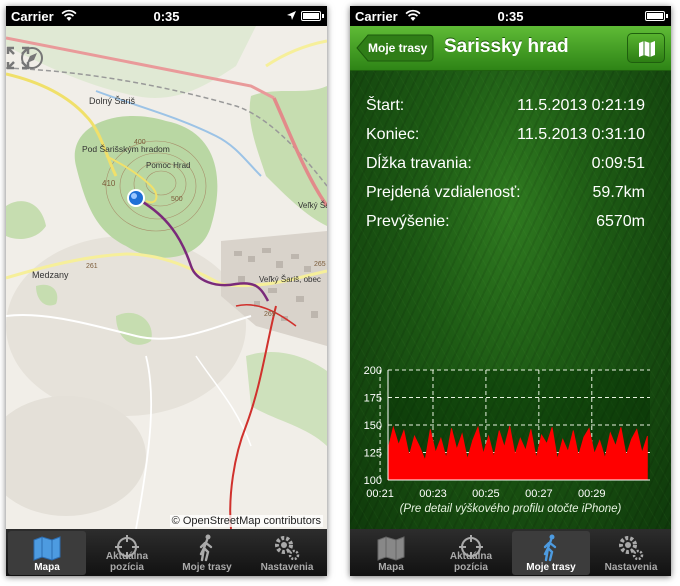 This screenshot has height=586, width=680. I want to click on stat-label: Prevýšenie:, so click(408, 221).